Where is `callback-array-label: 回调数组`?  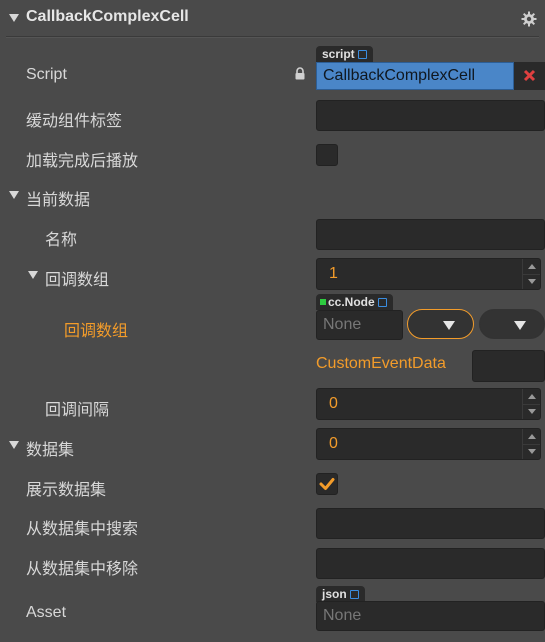
callback-array-label: 回调数组 is located at coordinates (77, 280).